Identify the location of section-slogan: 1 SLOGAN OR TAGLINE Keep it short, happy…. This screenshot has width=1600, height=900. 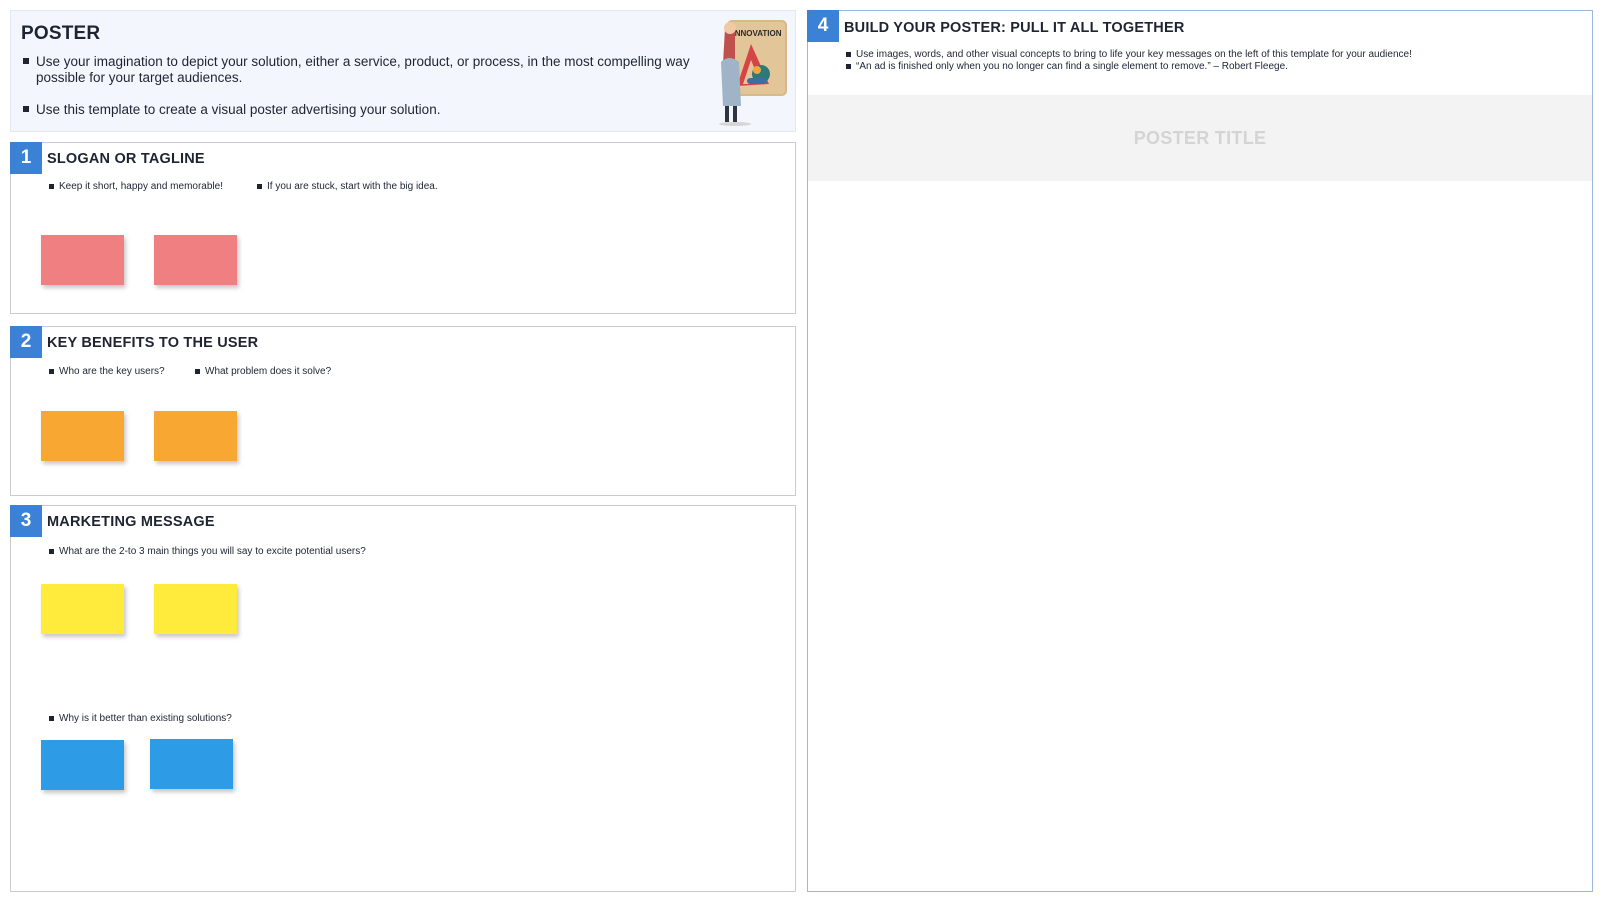
(403, 228).